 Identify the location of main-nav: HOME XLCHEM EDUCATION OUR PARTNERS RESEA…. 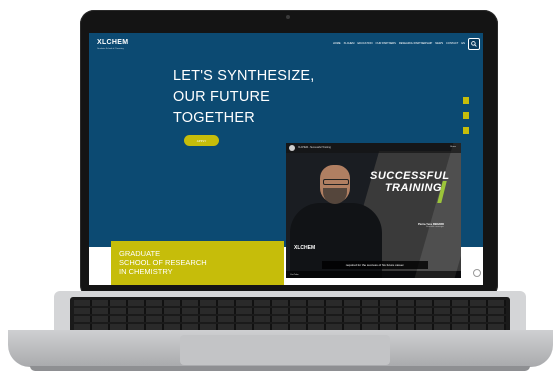
(399, 43).